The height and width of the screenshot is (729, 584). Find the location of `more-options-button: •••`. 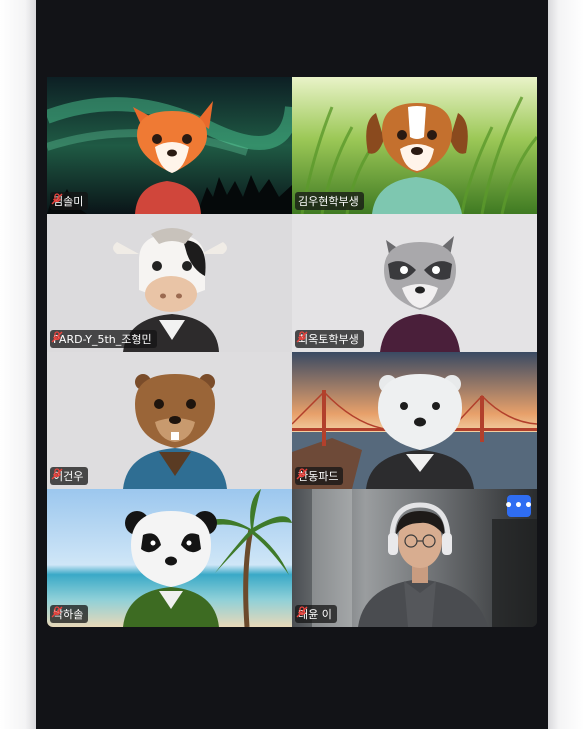

more-options-button: ••• is located at coordinates (519, 506).